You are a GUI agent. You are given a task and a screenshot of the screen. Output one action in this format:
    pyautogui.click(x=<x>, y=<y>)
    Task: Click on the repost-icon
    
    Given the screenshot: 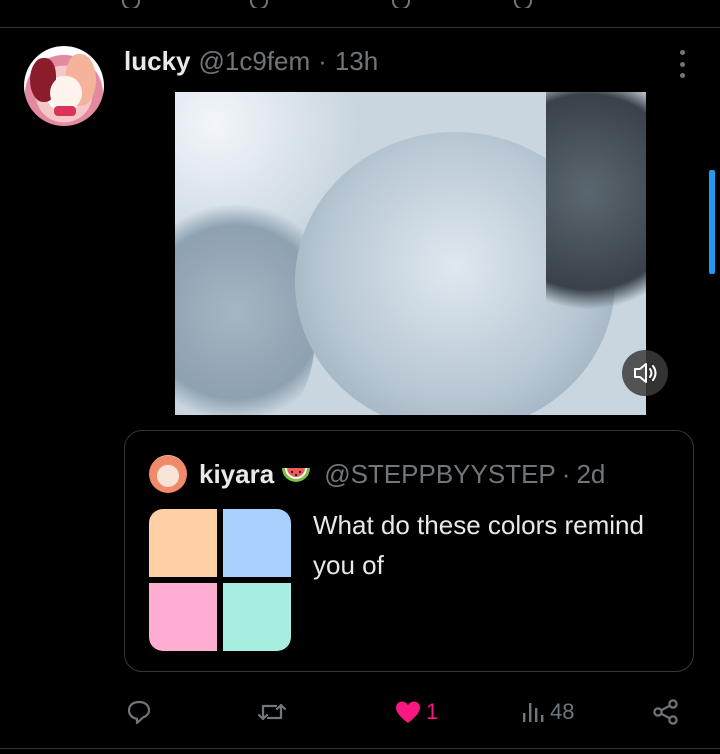 What is the action you would take?
    pyautogui.click(x=272, y=712)
    